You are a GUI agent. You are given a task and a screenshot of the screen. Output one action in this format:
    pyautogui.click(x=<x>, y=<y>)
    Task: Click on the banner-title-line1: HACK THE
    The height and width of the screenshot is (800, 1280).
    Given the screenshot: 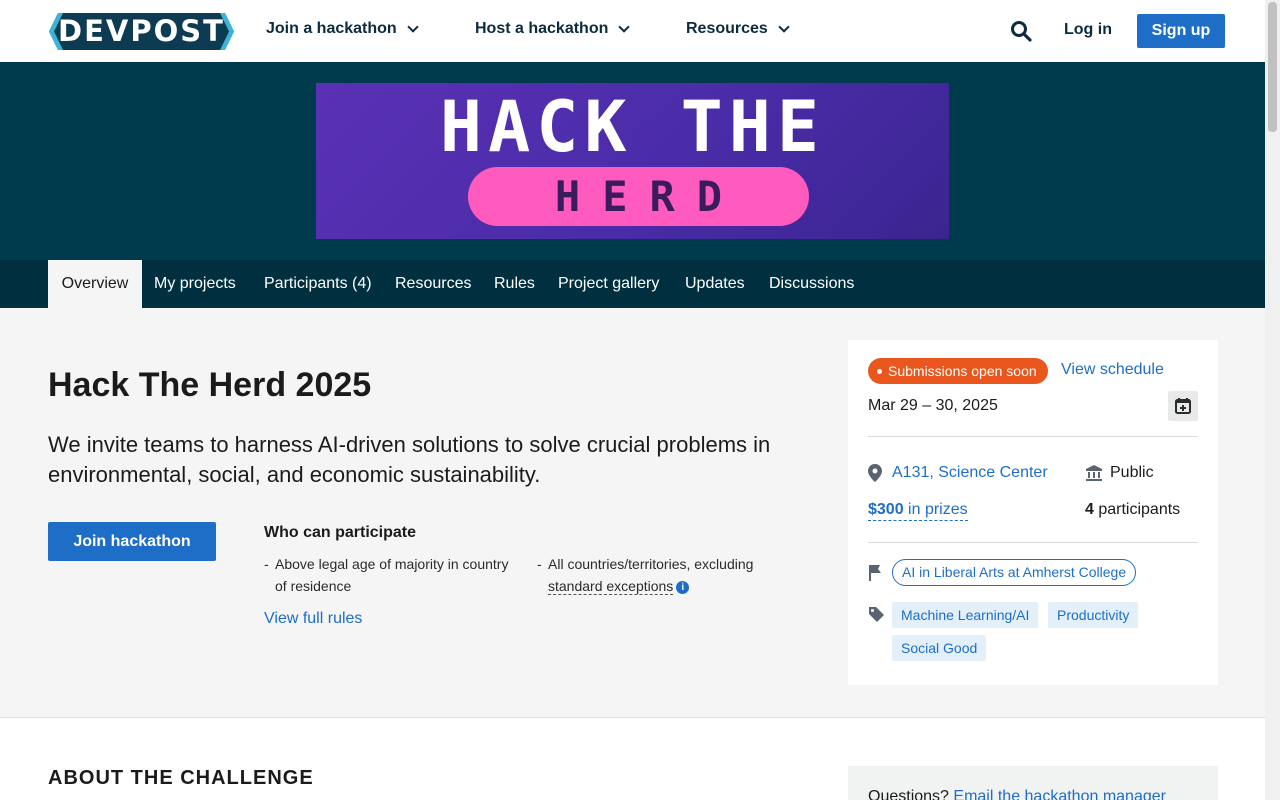 What is the action you would take?
    pyautogui.click(x=632, y=127)
    